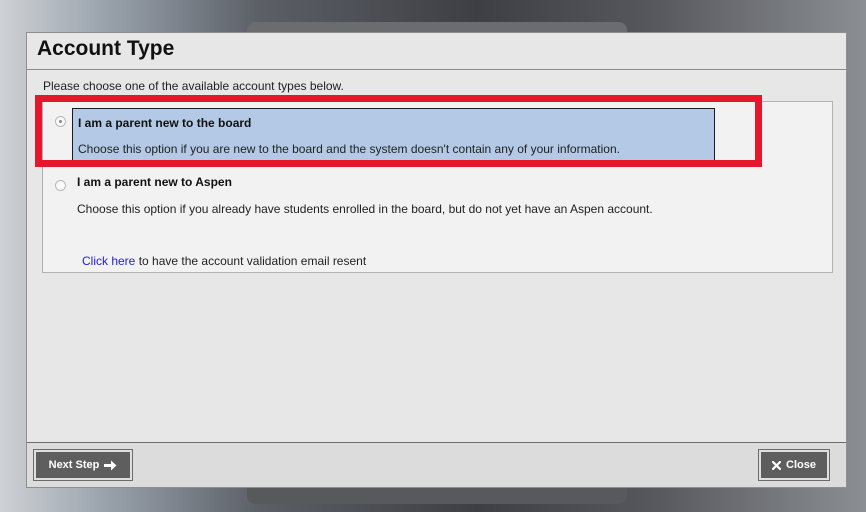  What do you see at coordinates (436, 465) in the screenshot?
I see `dialog-footer: Next Step Close` at bounding box center [436, 465].